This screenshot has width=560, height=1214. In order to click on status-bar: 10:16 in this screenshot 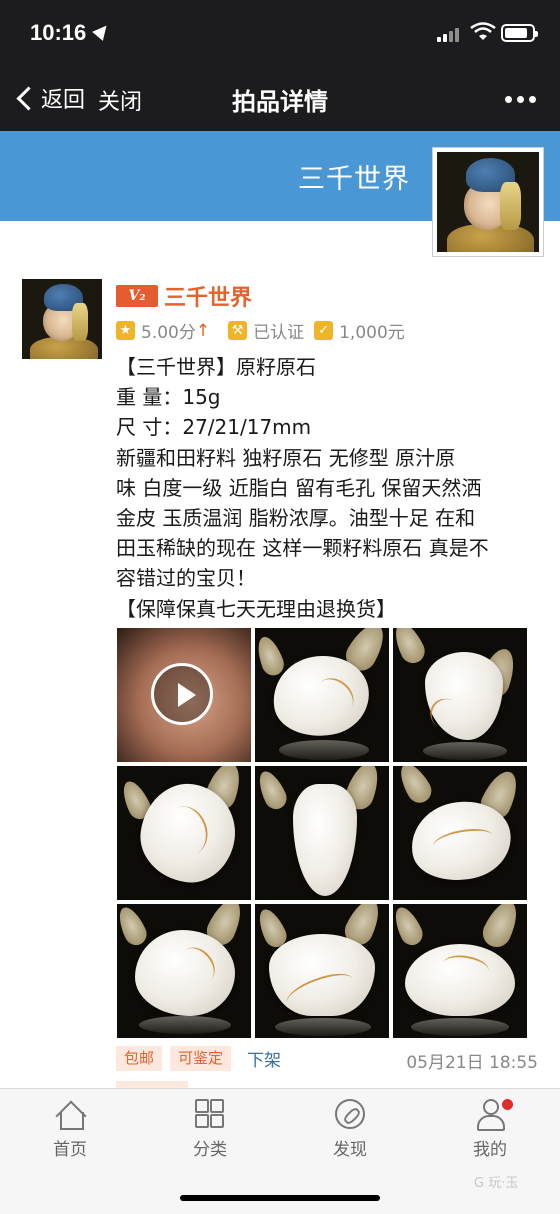, I will do `click(280, 33)`.